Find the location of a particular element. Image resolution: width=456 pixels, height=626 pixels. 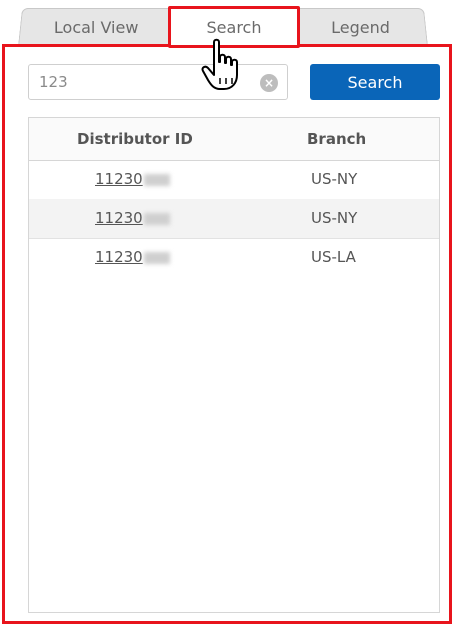

table-header: Distributor ID Branch is located at coordinates (234, 139).